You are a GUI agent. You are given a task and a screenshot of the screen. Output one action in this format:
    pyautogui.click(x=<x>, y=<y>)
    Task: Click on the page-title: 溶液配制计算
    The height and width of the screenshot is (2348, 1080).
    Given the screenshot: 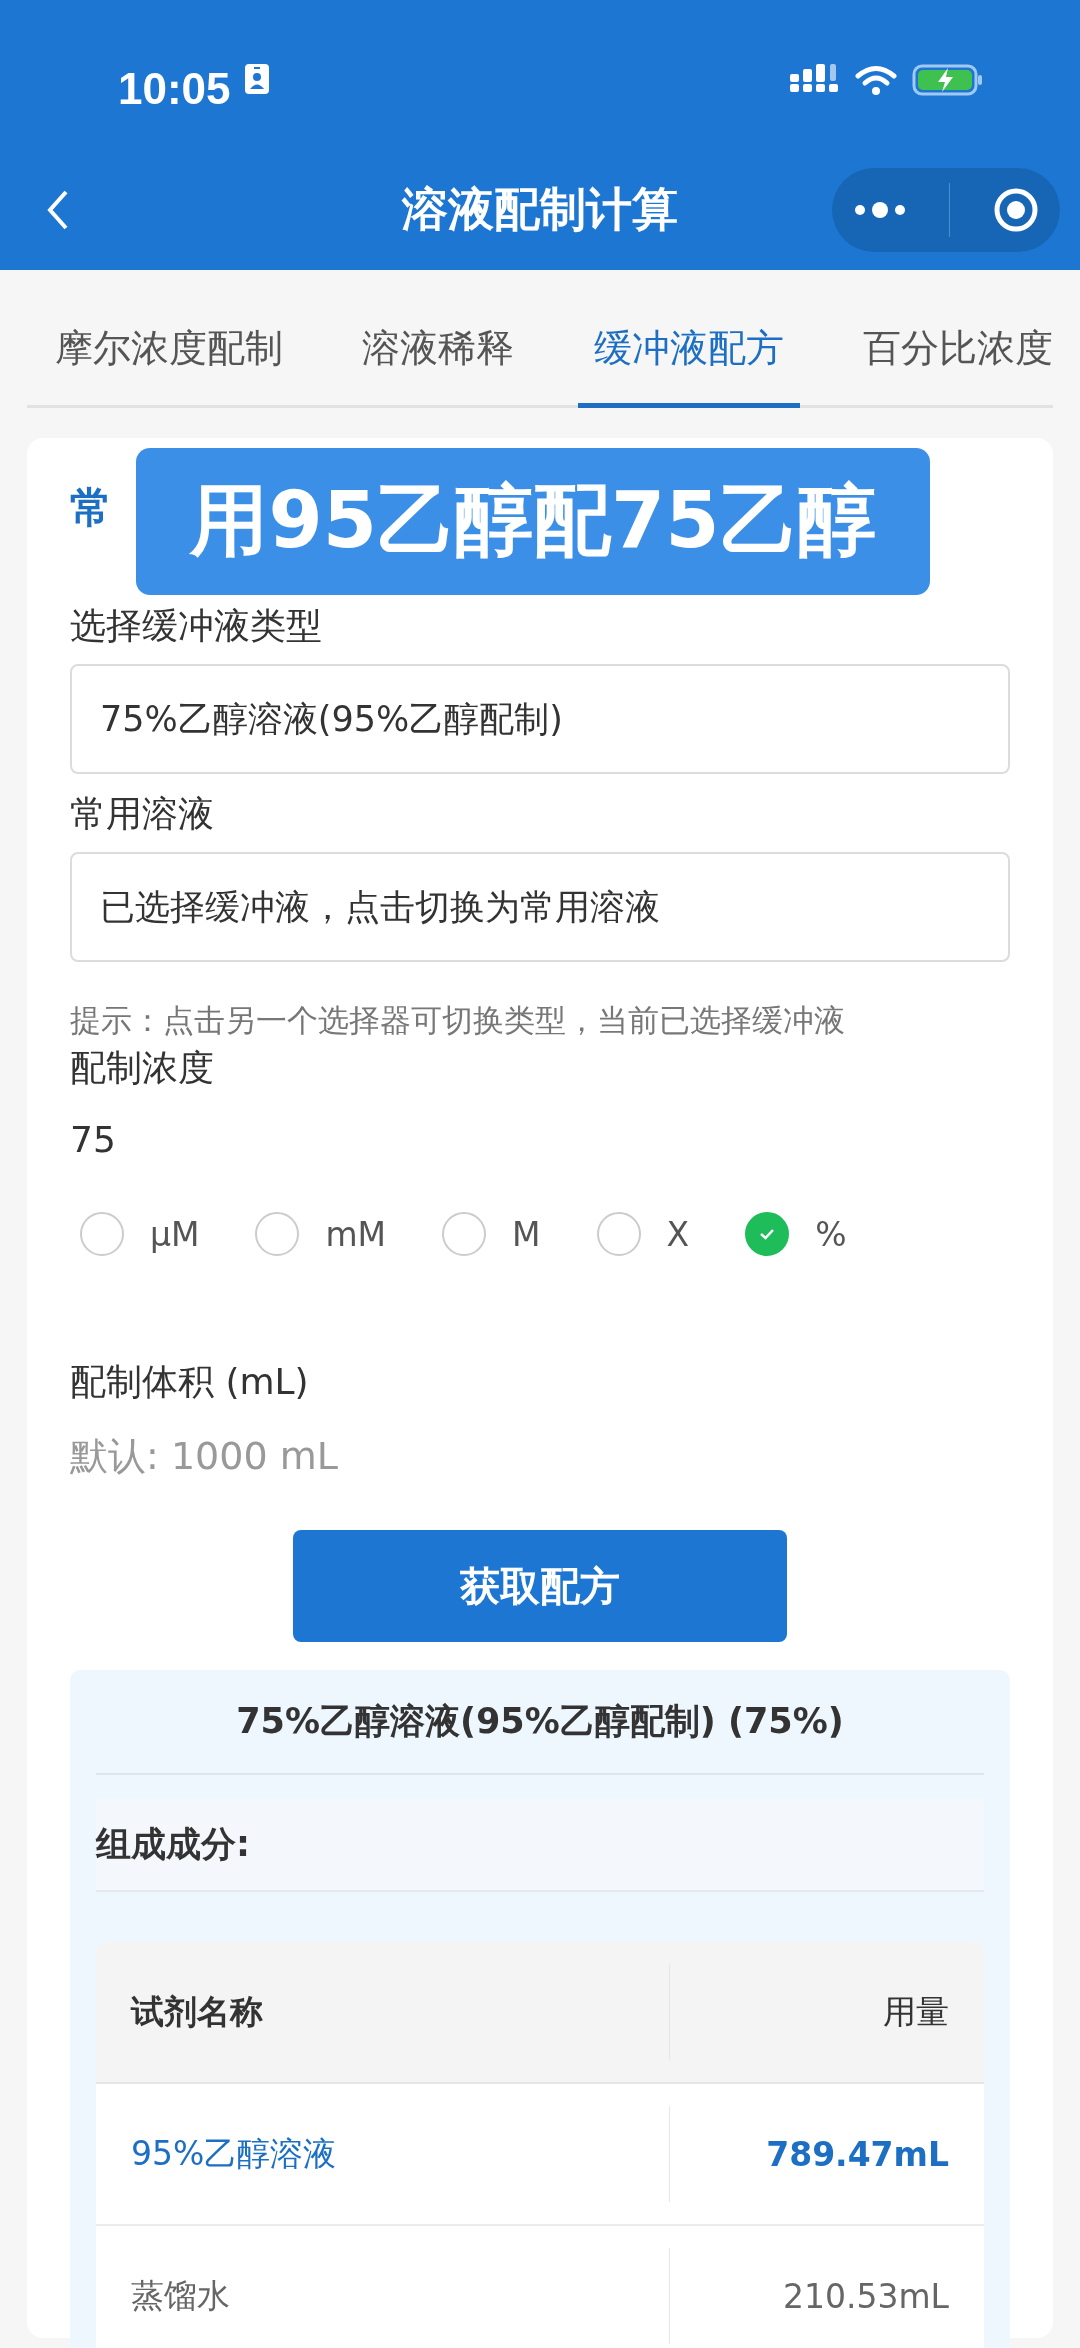 What is the action you would take?
    pyautogui.click(x=540, y=209)
    